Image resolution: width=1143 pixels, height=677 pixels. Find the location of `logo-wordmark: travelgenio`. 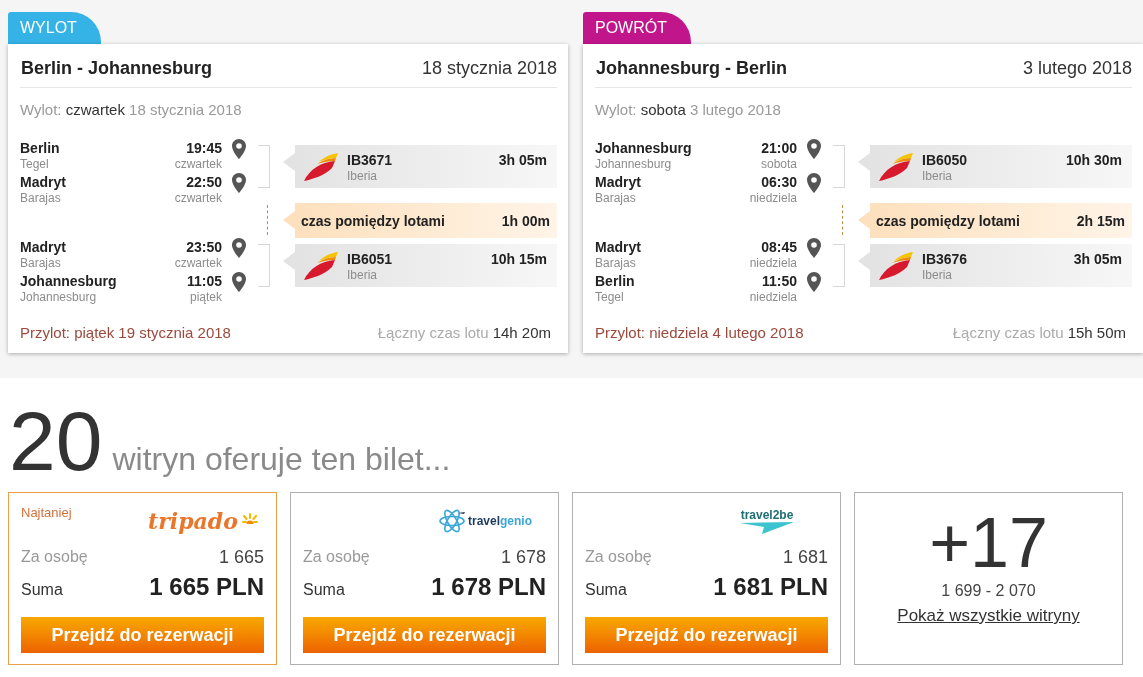

logo-wordmark: travelgenio is located at coordinates (500, 521).